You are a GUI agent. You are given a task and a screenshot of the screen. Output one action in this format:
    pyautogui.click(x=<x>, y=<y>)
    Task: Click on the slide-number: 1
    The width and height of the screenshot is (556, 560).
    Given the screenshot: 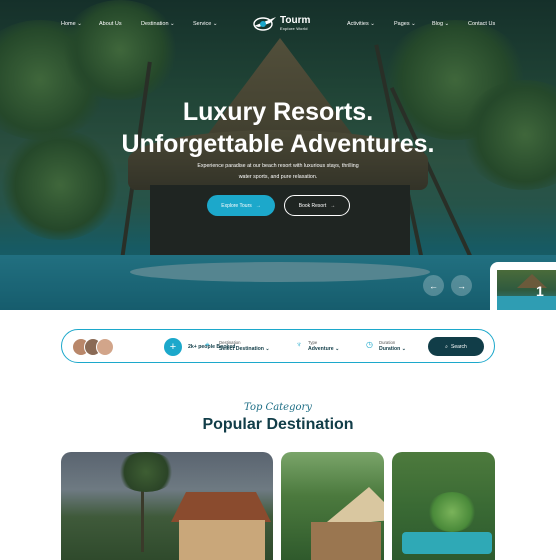 What is the action you would take?
    pyautogui.click(x=540, y=291)
    